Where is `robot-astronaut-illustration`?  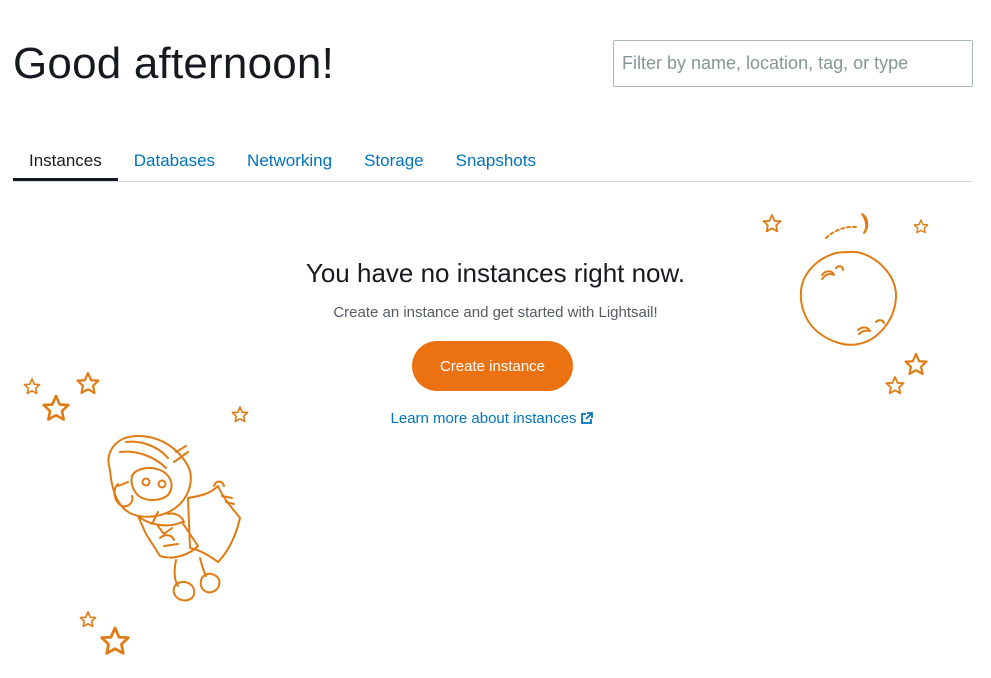 robot-astronaut-illustration is located at coordinates (174, 518).